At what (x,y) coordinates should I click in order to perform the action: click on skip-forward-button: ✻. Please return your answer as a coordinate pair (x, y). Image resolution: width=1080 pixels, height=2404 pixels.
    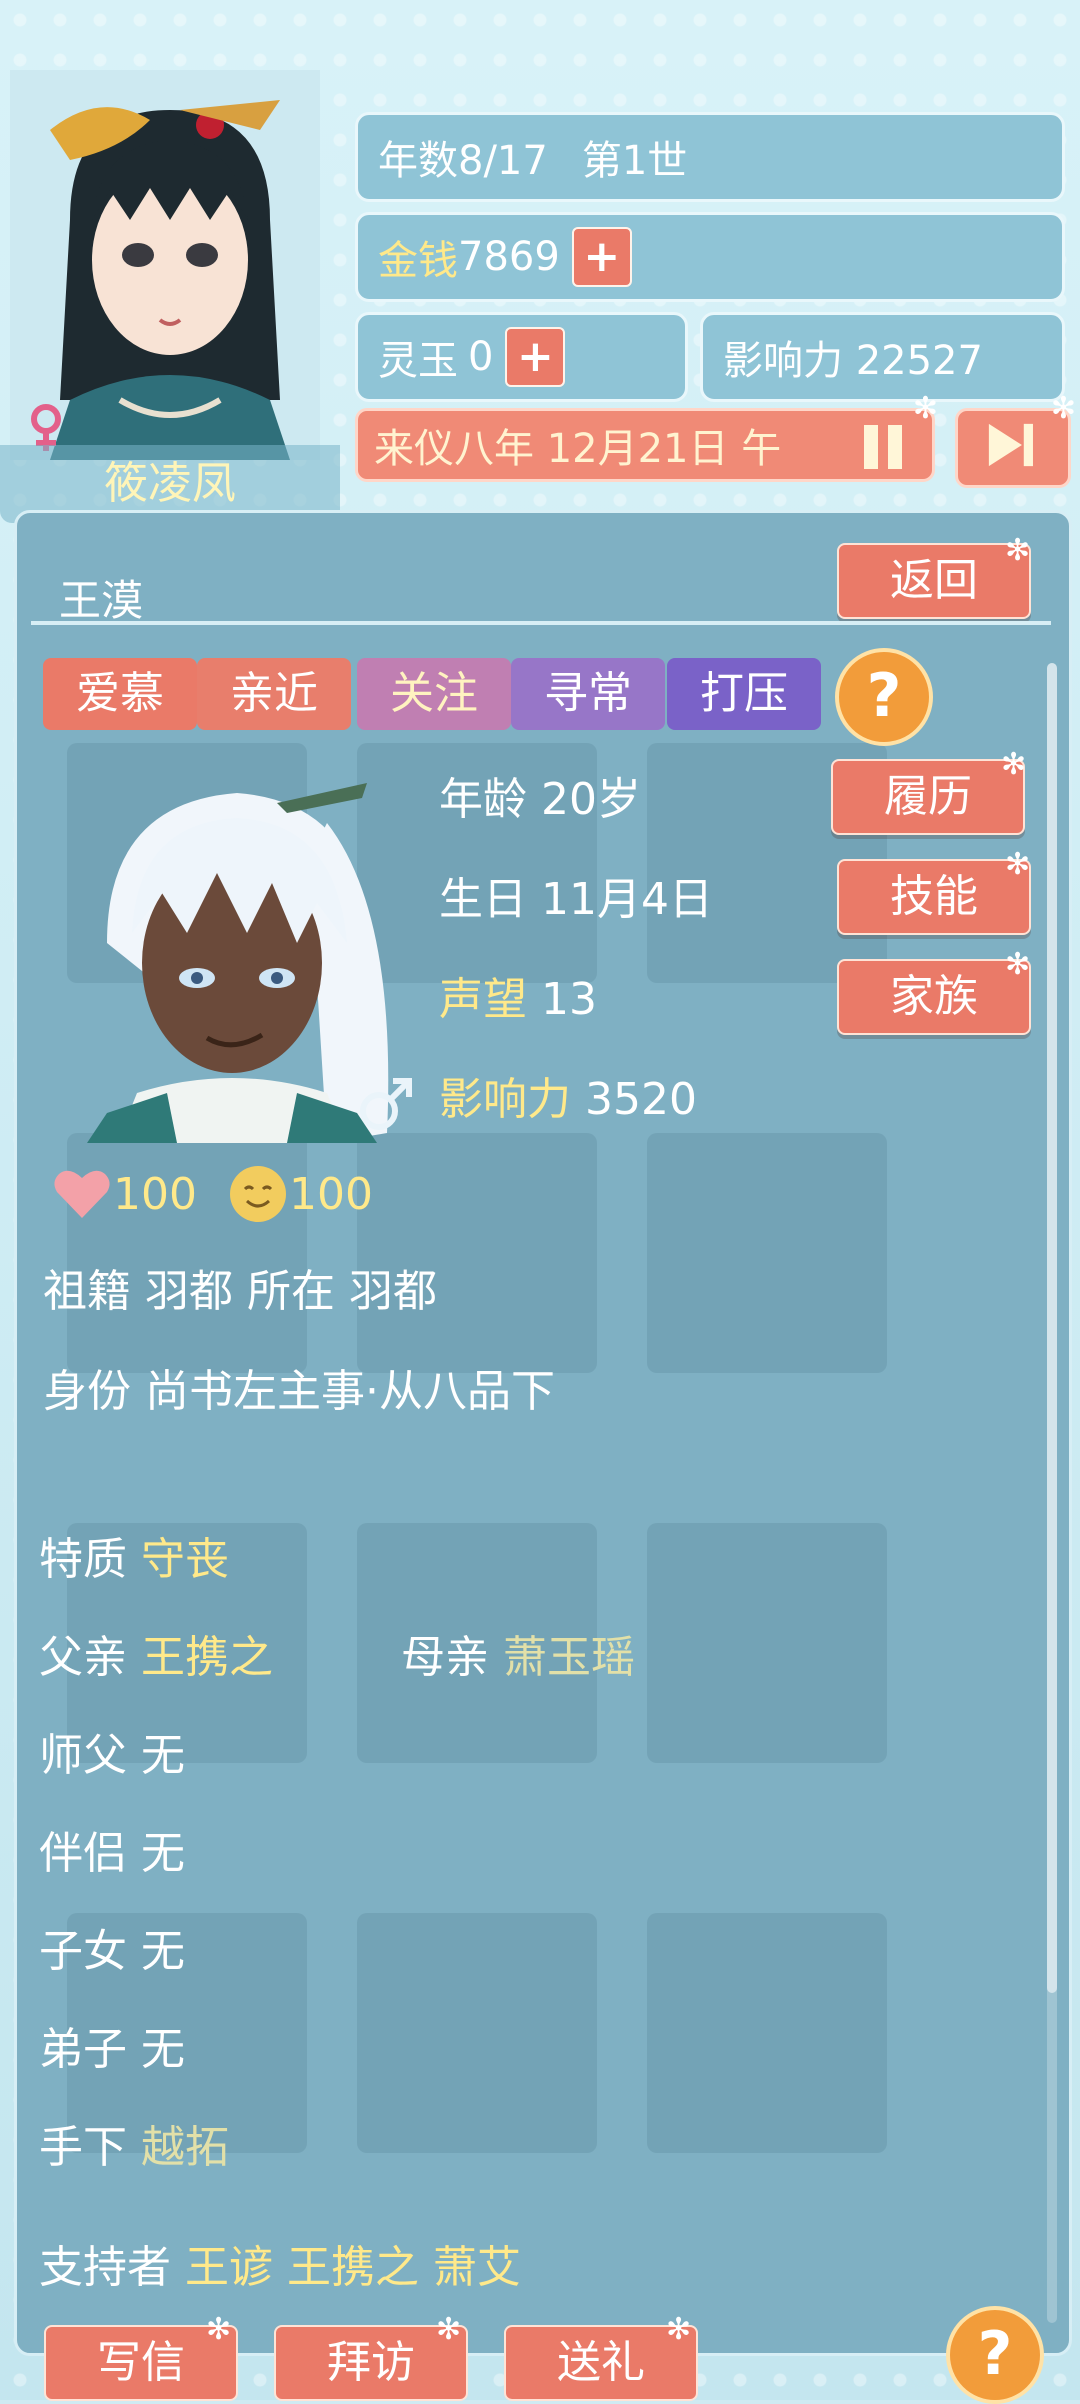
    Looking at the image, I should click on (1015, 439).